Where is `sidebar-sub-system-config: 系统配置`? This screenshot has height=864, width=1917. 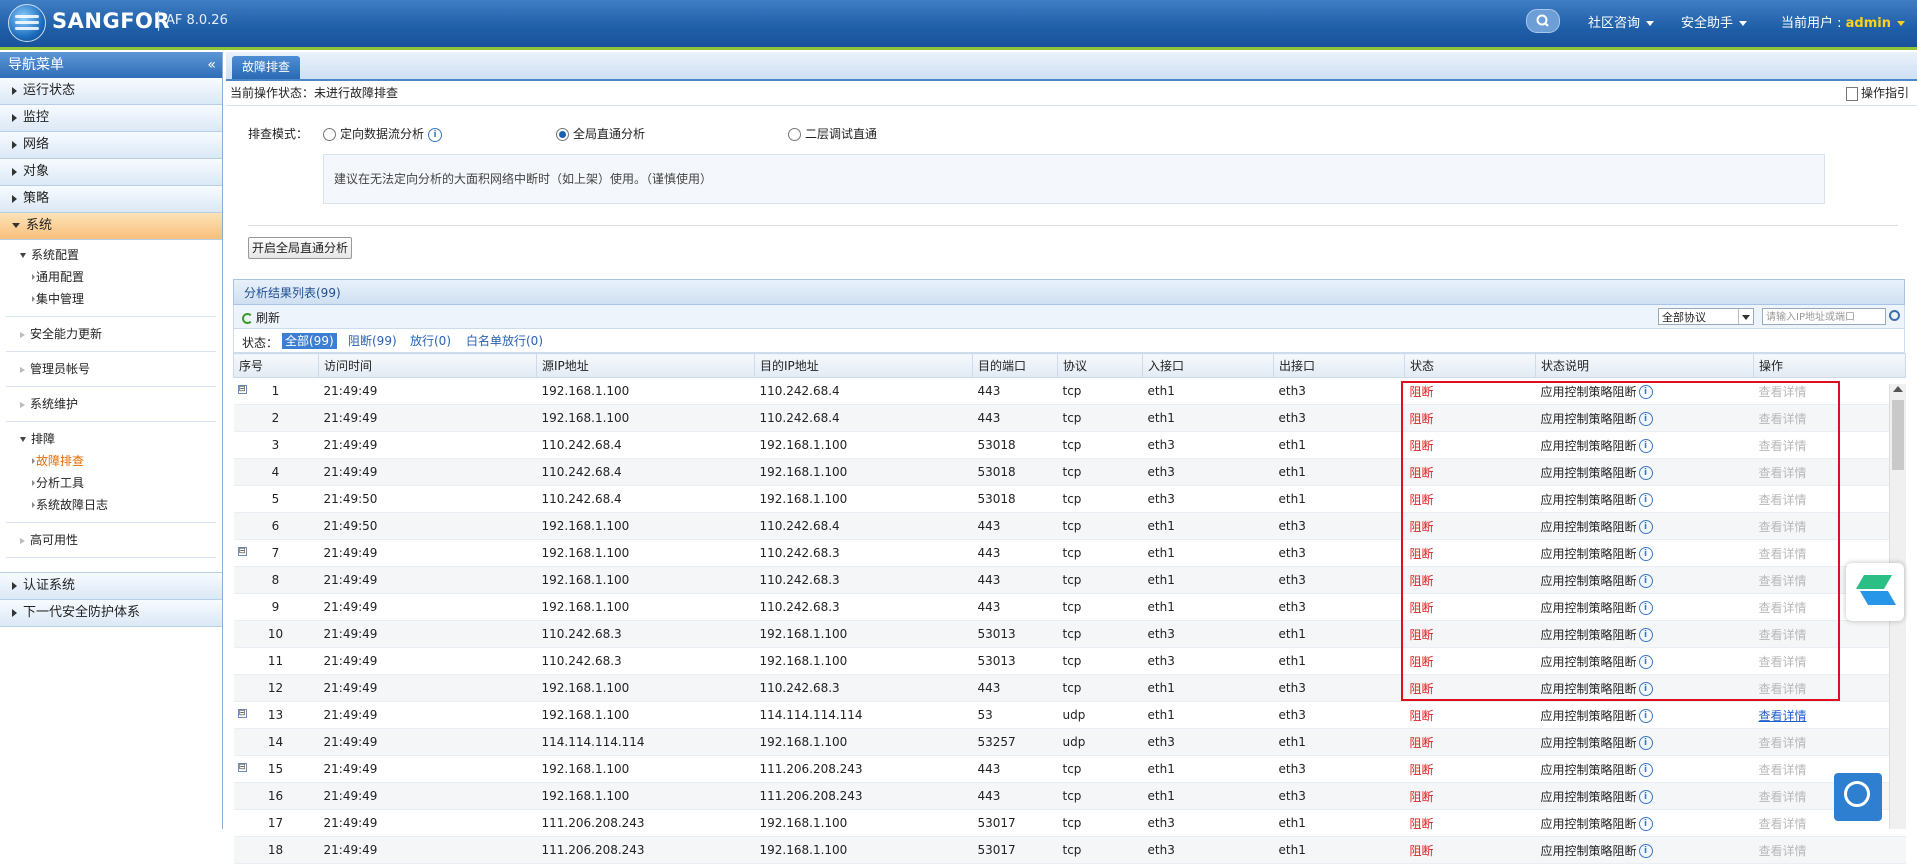
sidebar-sub-system-config: 系统配置 is located at coordinates (111, 255).